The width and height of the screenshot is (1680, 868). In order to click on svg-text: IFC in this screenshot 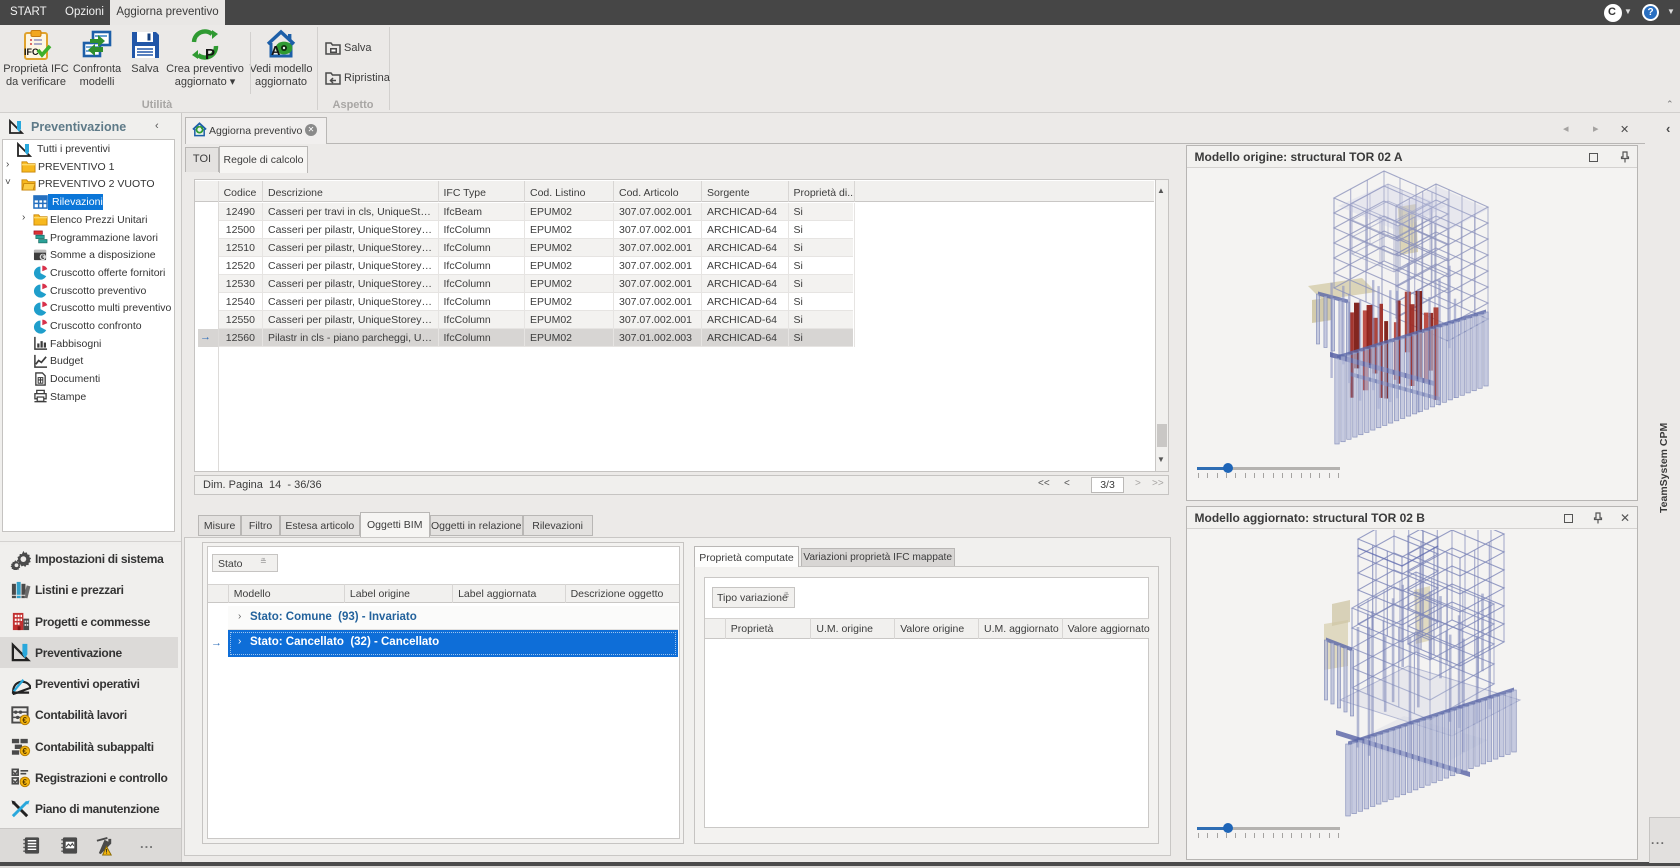, I will do `click(31, 52)`.